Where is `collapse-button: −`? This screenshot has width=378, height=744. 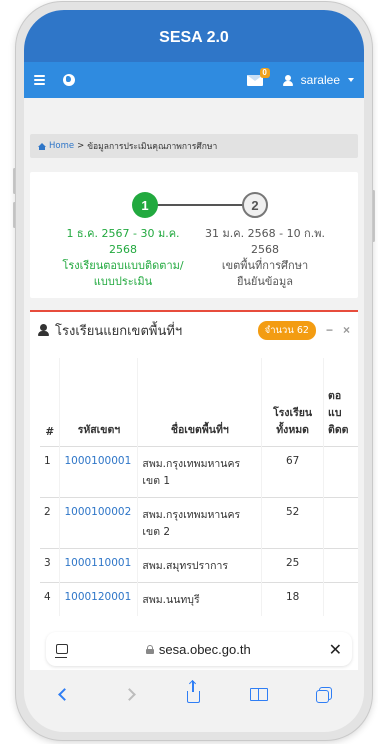
collapse-button: − is located at coordinates (329, 330).